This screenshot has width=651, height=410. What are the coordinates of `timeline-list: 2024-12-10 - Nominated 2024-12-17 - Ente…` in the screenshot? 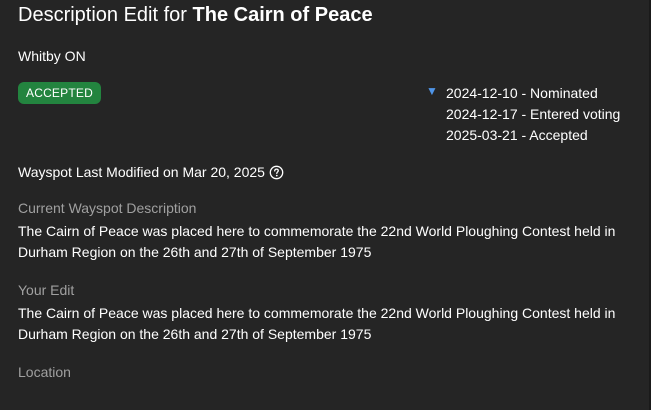 It's located at (533, 114).